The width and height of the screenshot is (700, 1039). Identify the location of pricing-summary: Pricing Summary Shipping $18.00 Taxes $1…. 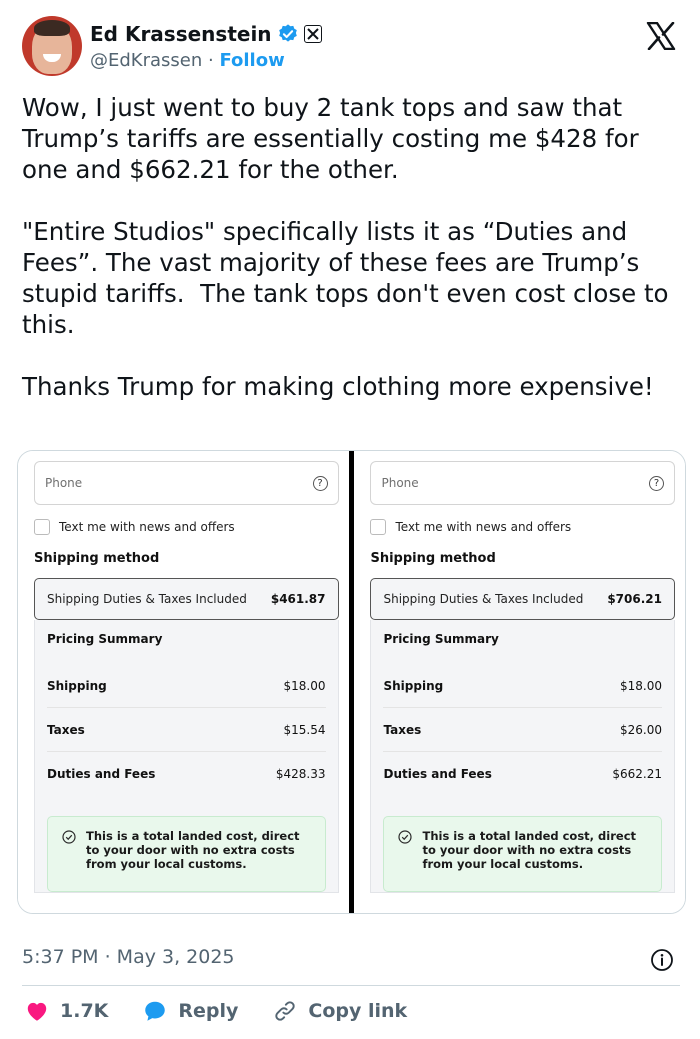
(186, 756).